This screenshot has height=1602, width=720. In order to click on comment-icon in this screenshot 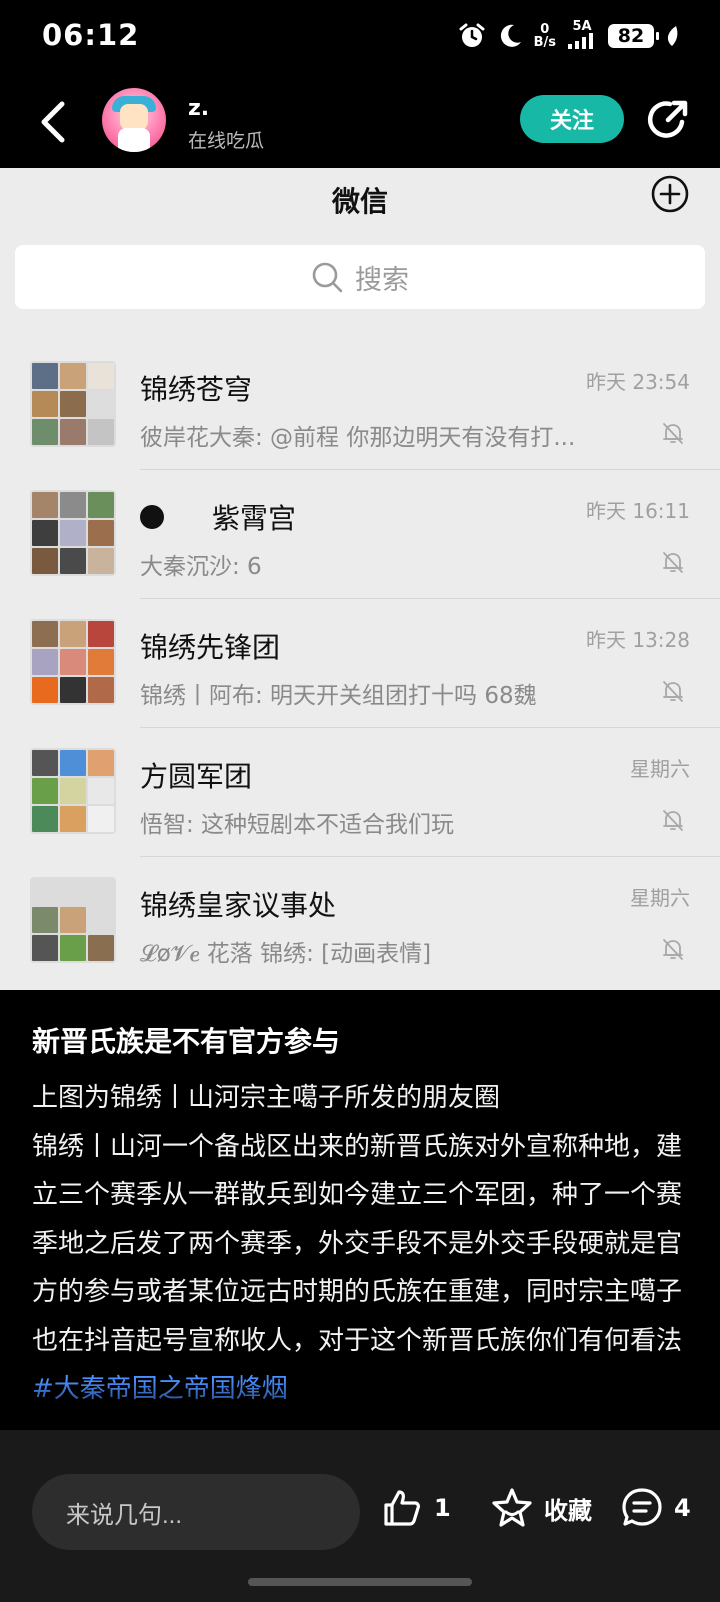, I will do `click(642, 1507)`.